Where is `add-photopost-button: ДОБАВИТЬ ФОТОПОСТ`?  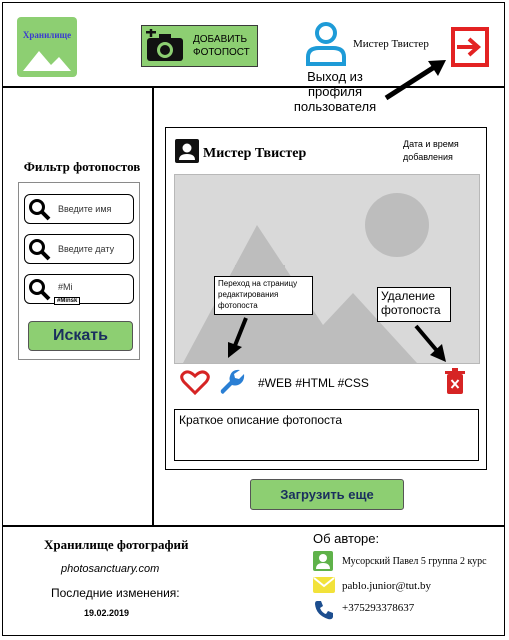 add-photopost-button: ДОБАВИТЬ ФОТОПОСТ is located at coordinates (199, 46).